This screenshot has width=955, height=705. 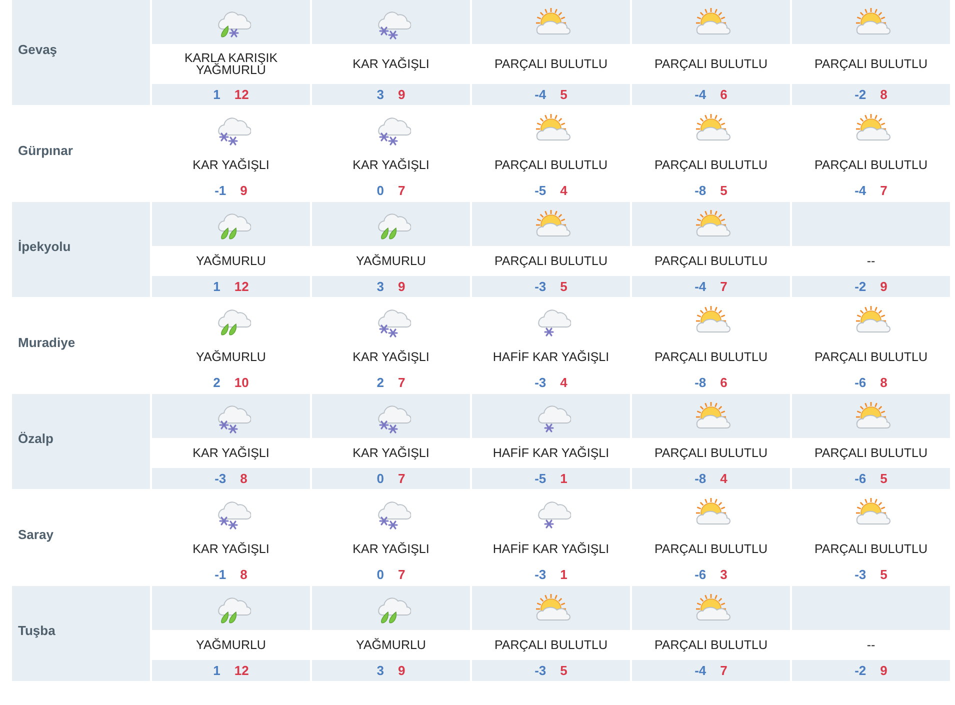 What do you see at coordinates (44, 246) in the screenshot?
I see `district-name: İpekyolu` at bounding box center [44, 246].